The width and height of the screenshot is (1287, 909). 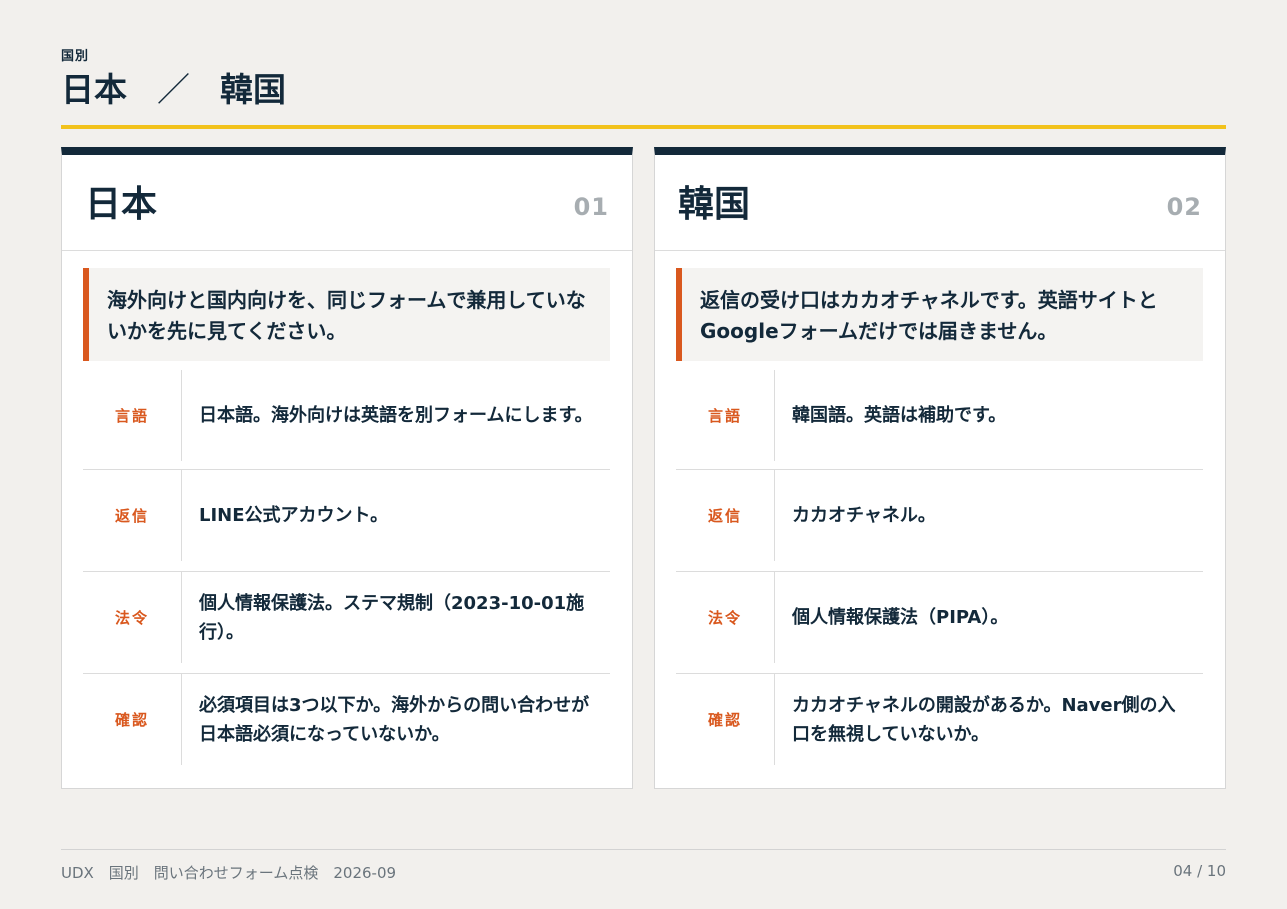 I want to click on footer-divider, so click(x=643, y=849).